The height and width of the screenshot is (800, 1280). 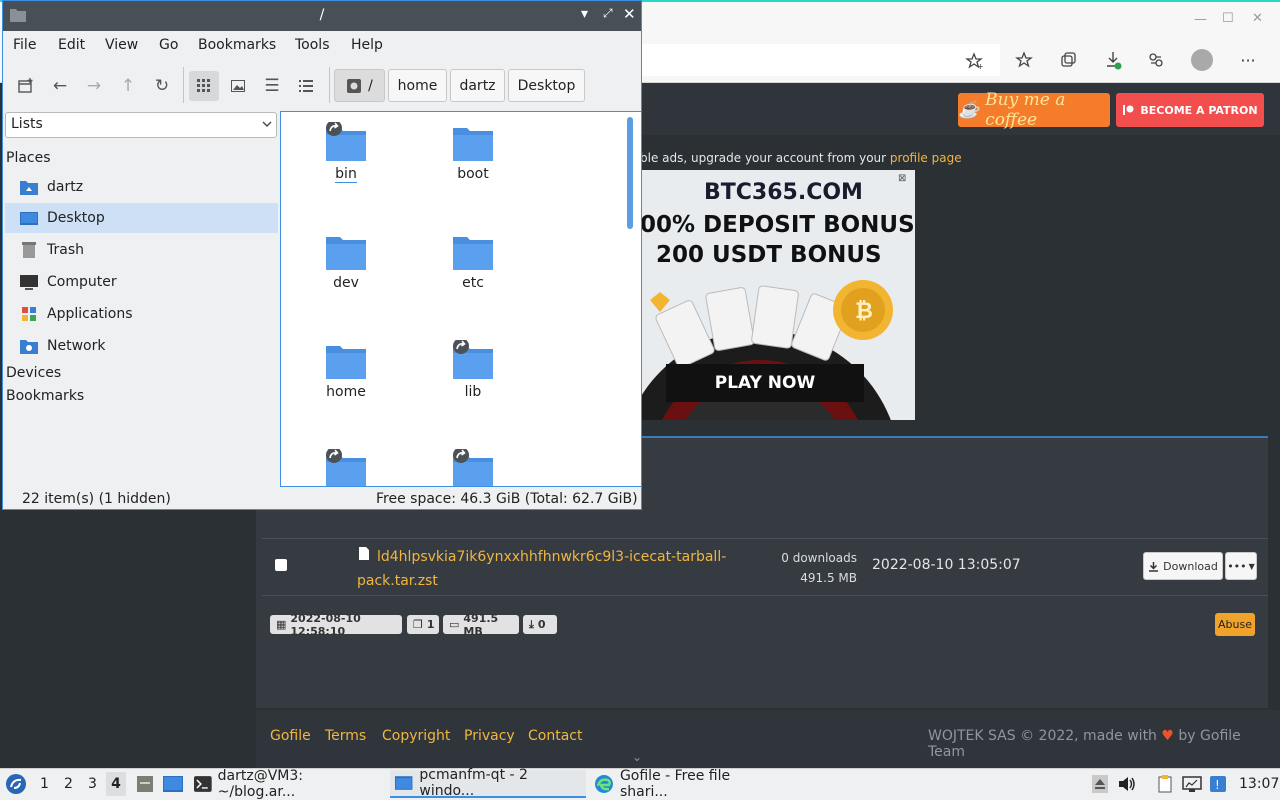 I want to click on menu-tools: Tools, so click(x=312, y=45).